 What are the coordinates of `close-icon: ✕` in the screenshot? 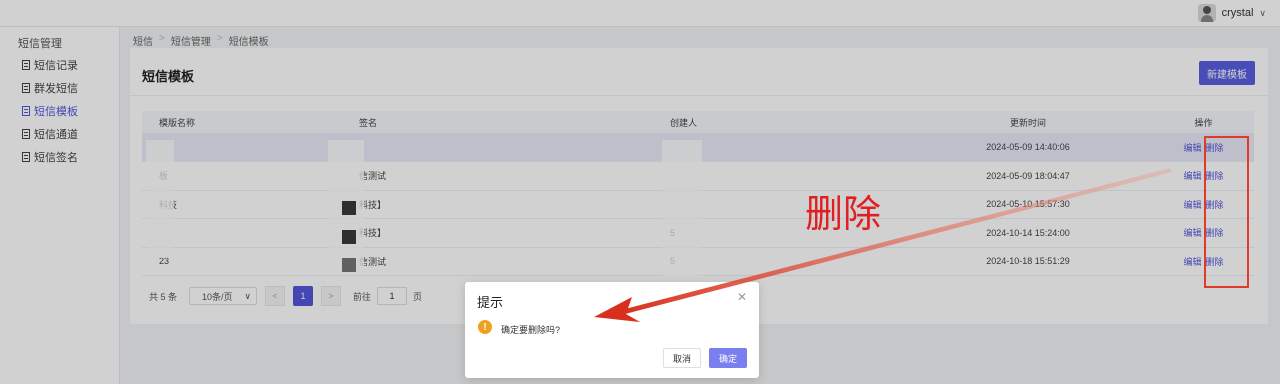 It's located at (742, 297).